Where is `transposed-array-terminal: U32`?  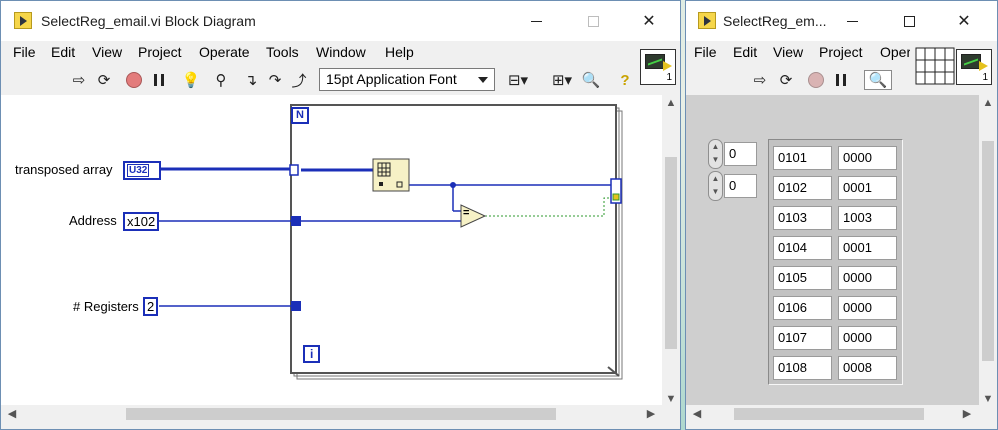 transposed-array-terminal: U32 is located at coordinates (142, 170).